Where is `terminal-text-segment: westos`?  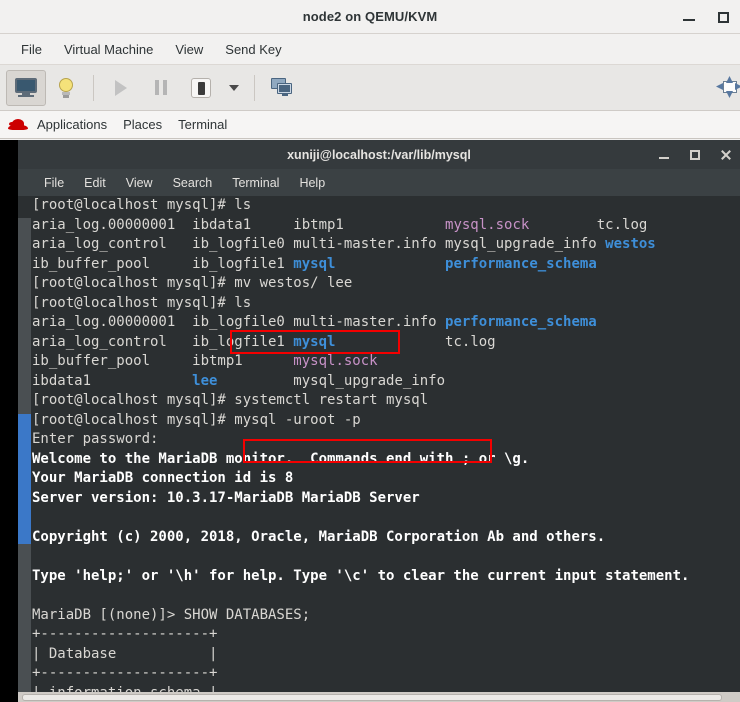
terminal-text-segment: westos is located at coordinates (630, 244).